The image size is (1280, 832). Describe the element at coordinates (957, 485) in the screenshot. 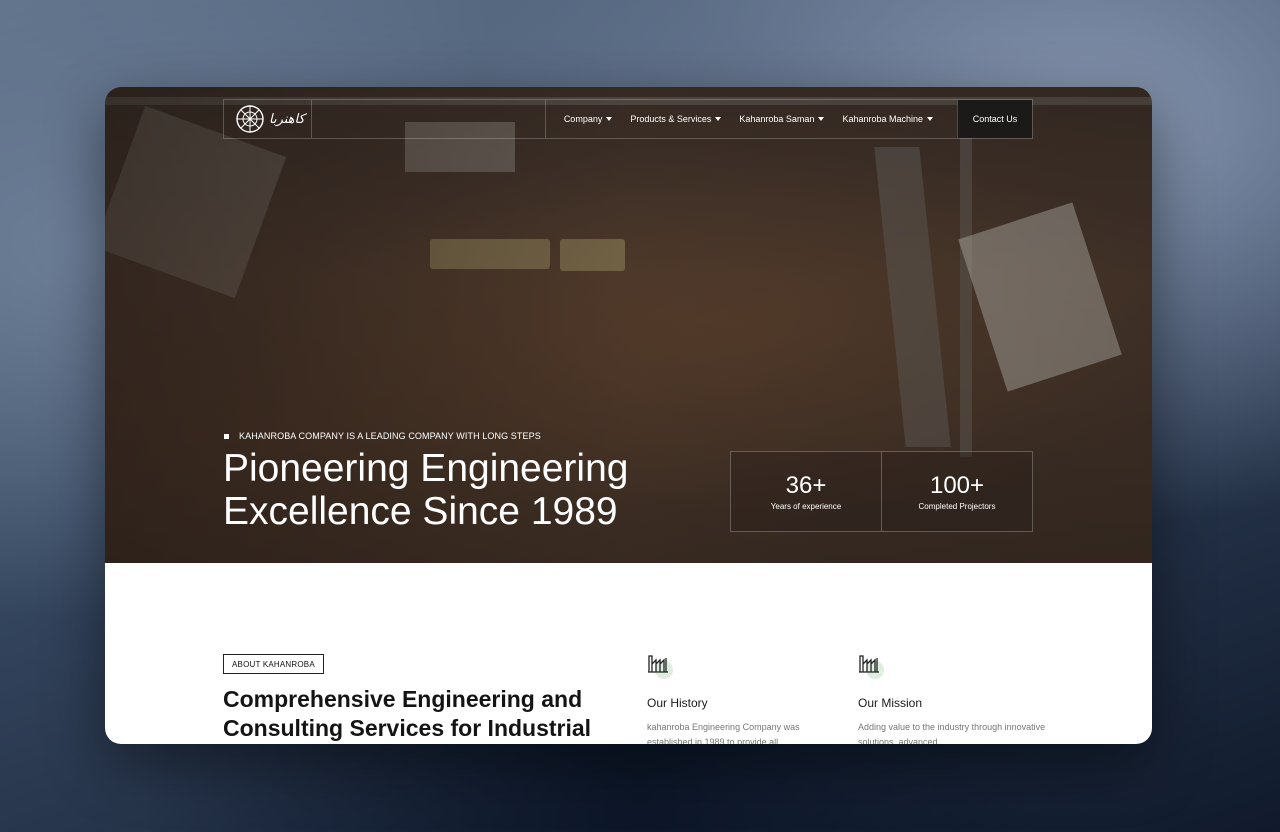

I see `stat-value: 100+` at that location.